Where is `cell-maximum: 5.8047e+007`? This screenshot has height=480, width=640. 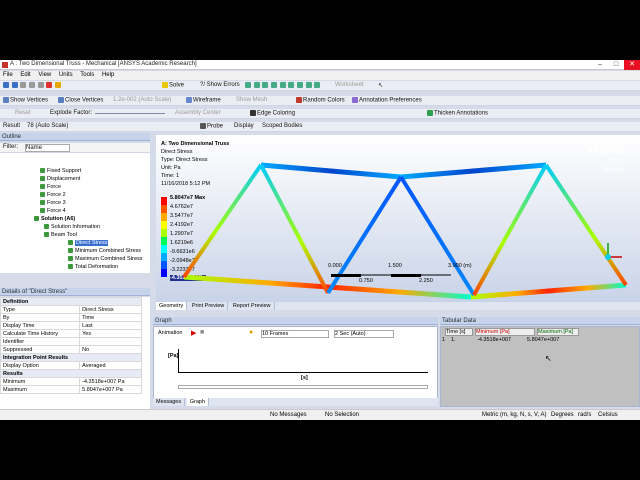
cell-maximum: 5.8047e+007 is located at coordinates (543, 340).